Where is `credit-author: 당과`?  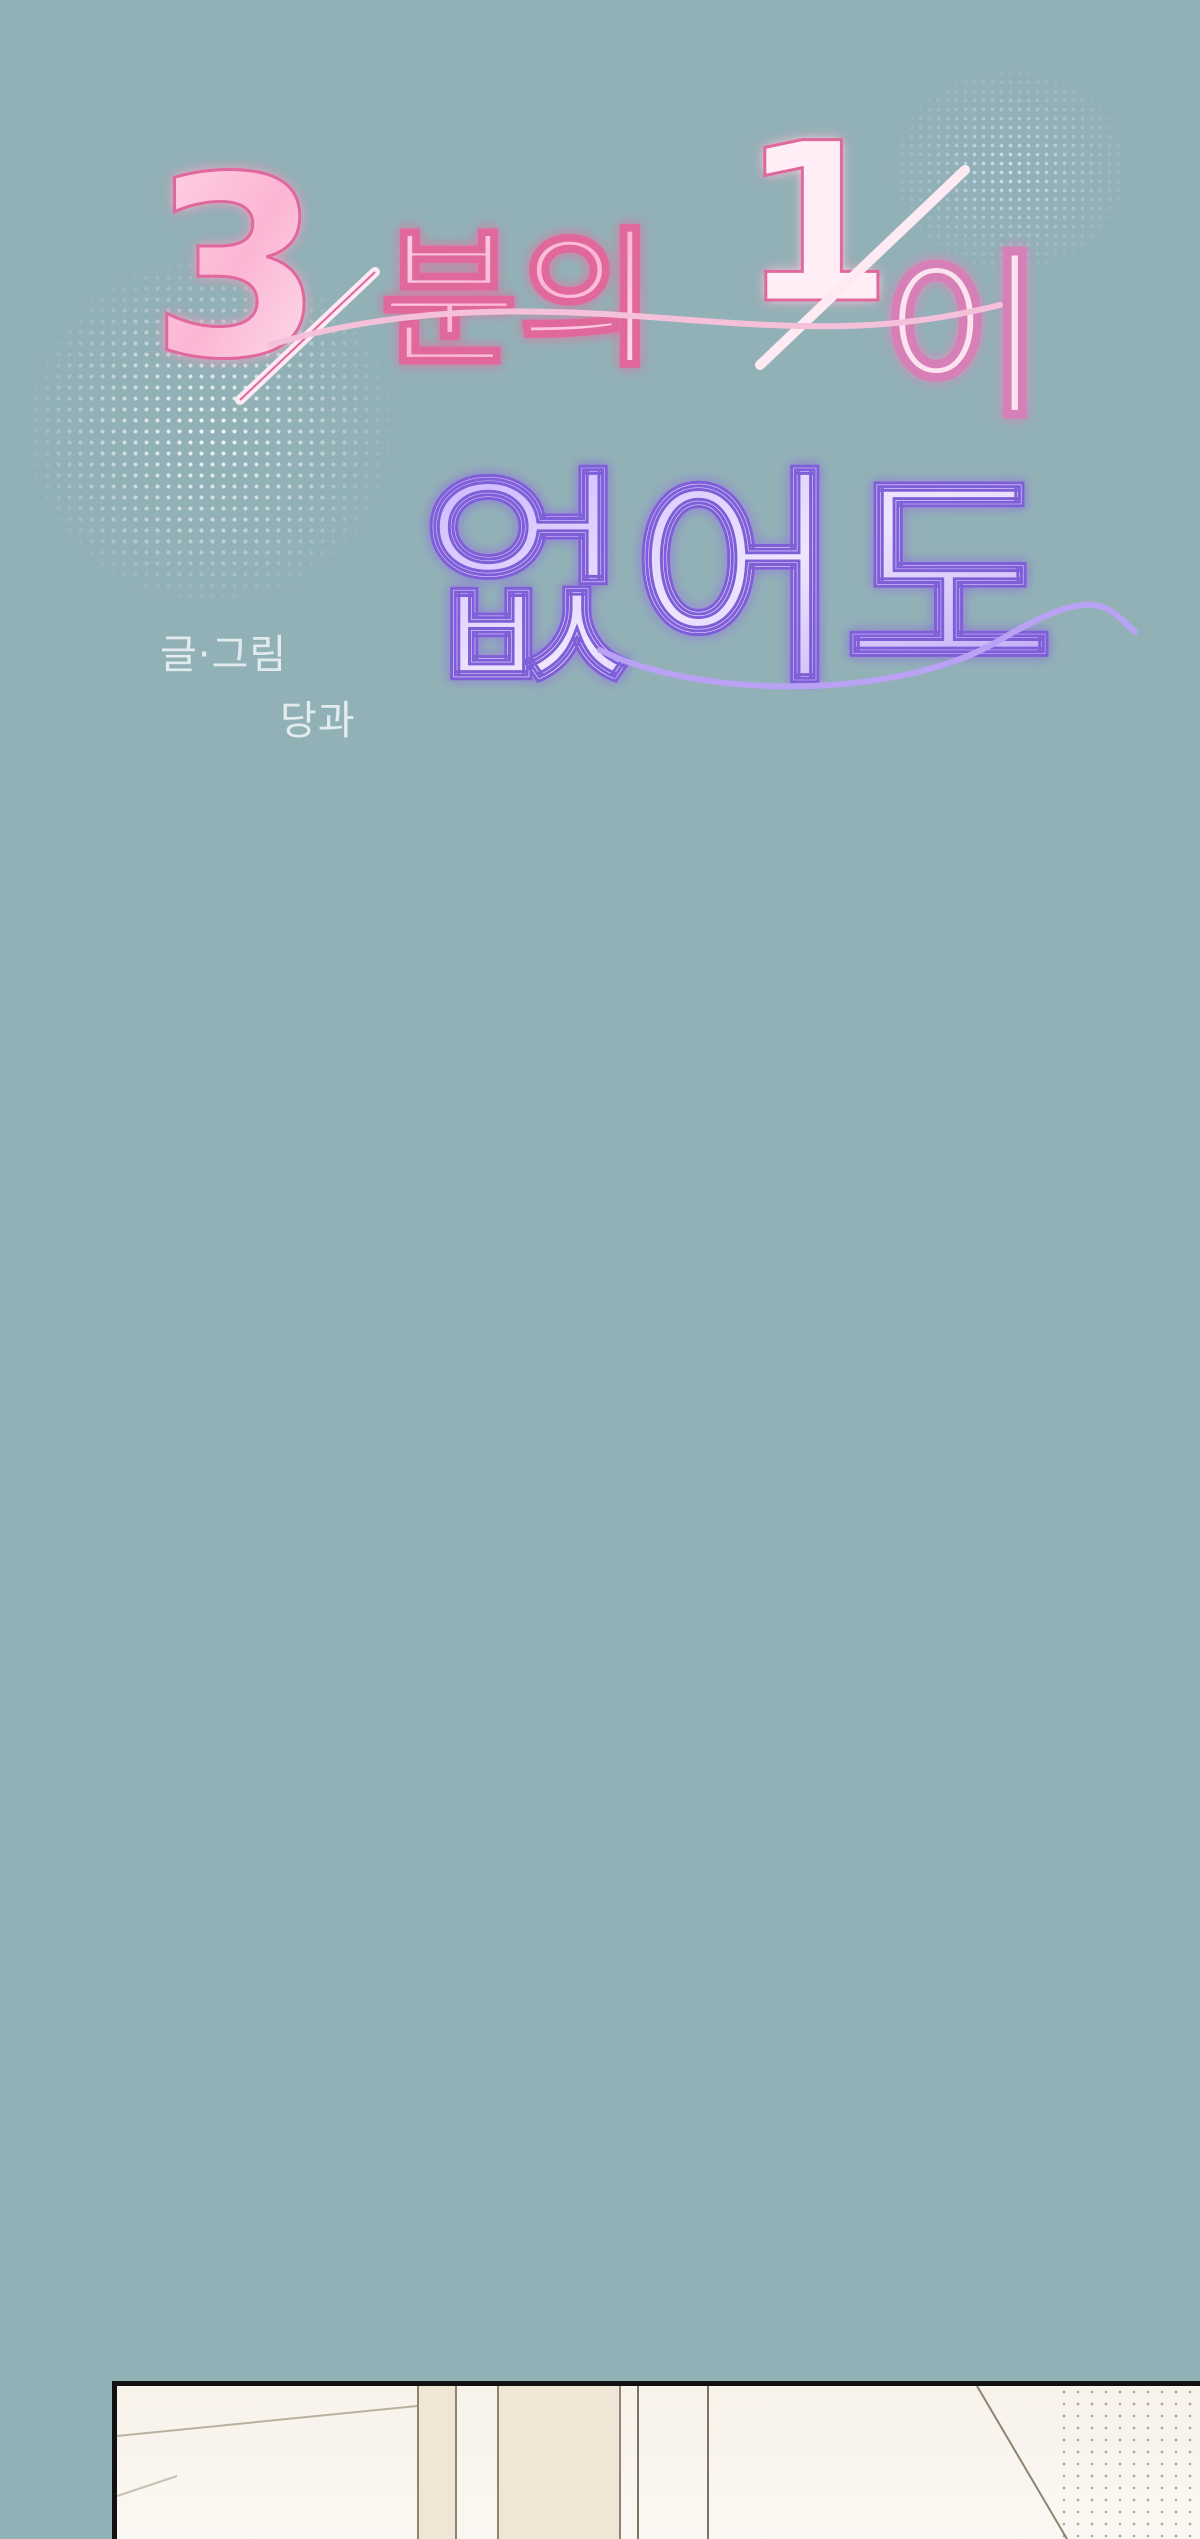 credit-author: 당과 is located at coordinates (318, 721).